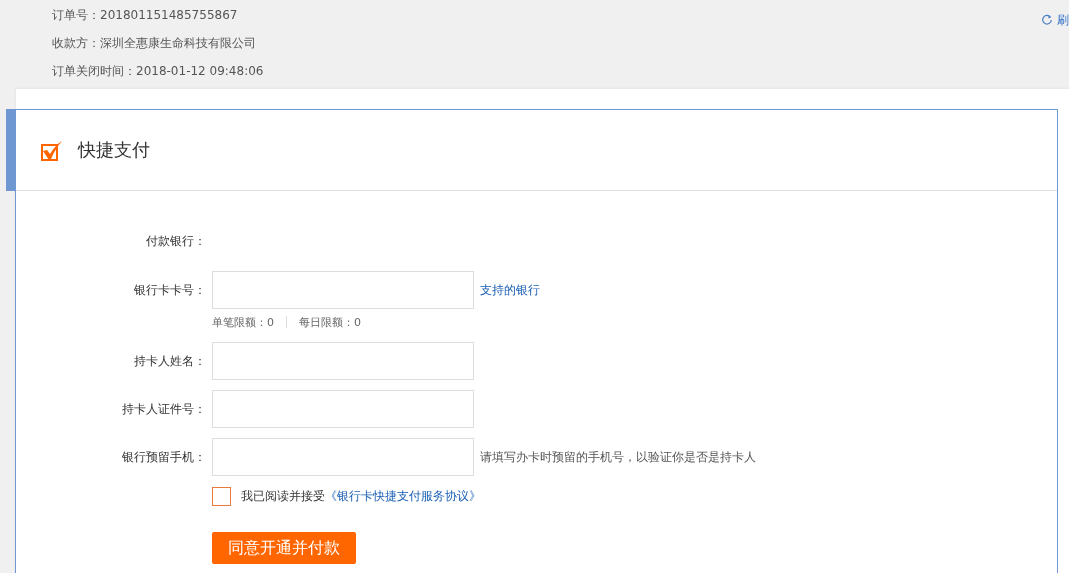 Image resolution: width=1069 pixels, height=573 pixels. What do you see at coordinates (176, 241) in the screenshot?
I see `field-label: 付款银行：` at bounding box center [176, 241].